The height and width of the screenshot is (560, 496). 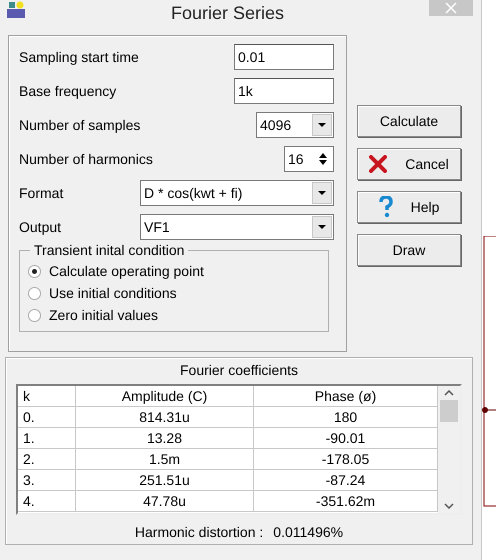 I want to click on input-field: 1k, so click(x=284, y=91).